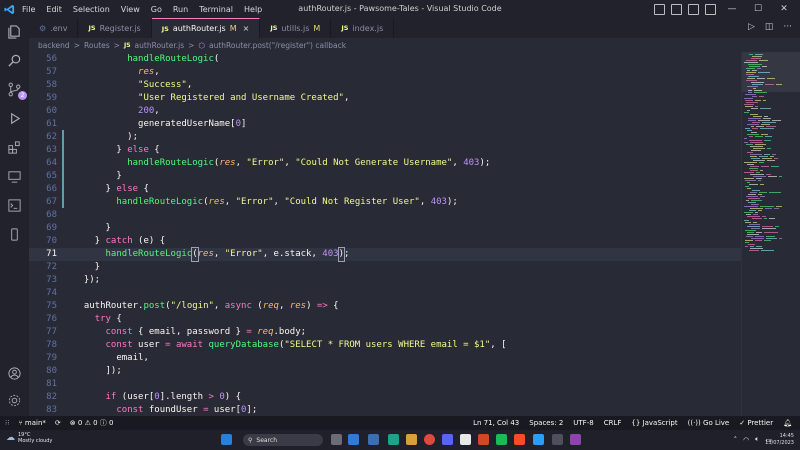  What do you see at coordinates (14, 400) in the screenshot?
I see `manage-gear-icon` at bounding box center [14, 400].